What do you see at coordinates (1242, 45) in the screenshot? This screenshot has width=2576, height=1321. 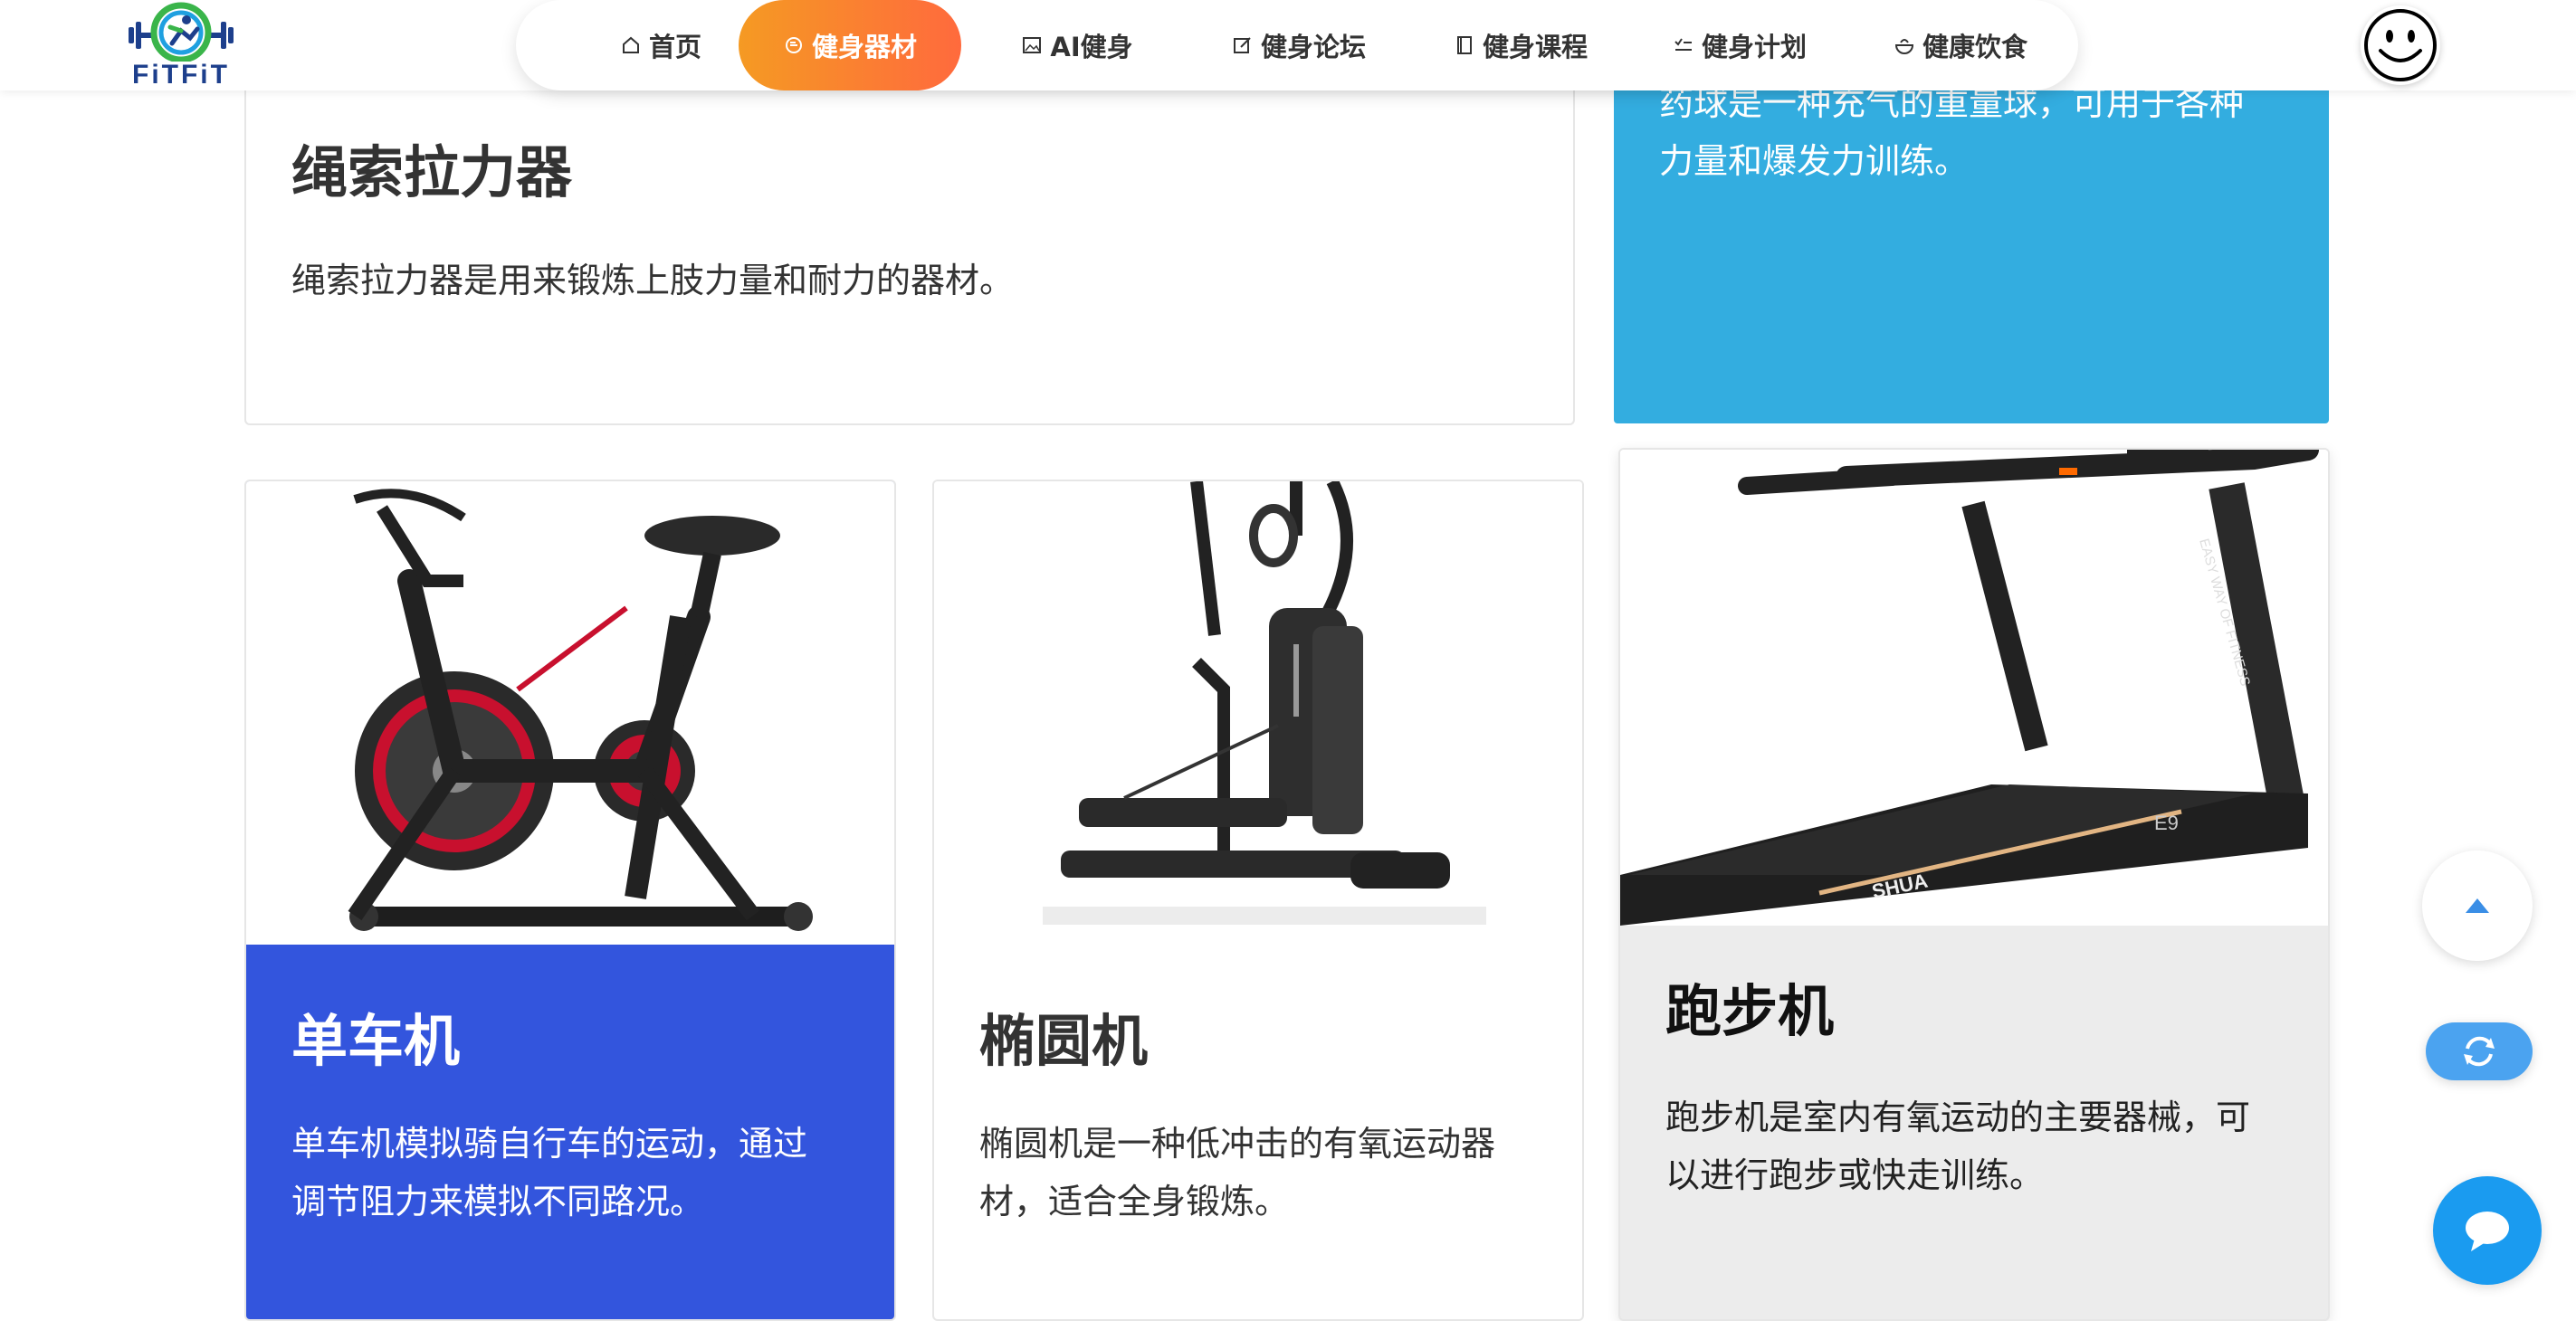 I see `edit-icon` at bounding box center [1242, 45].